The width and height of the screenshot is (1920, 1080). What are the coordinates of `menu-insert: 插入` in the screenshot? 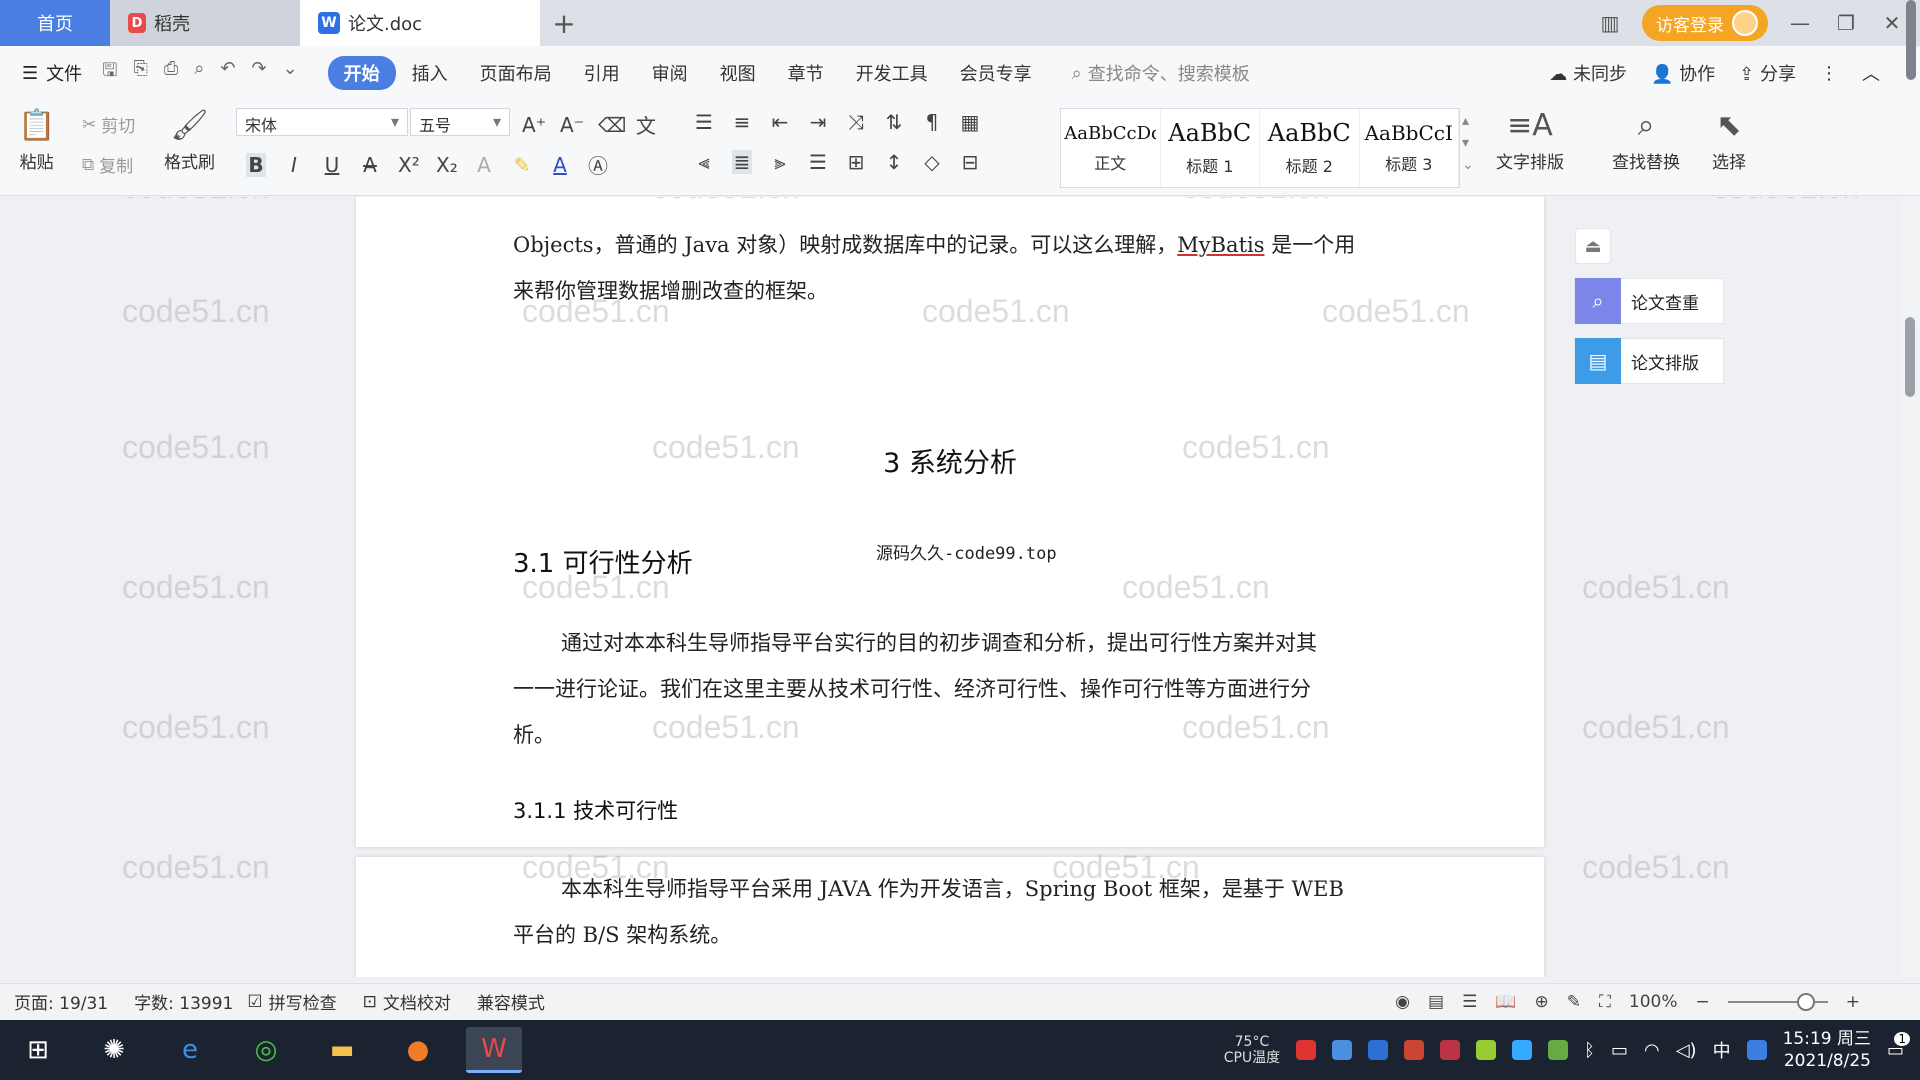 It's located at (430, 73).